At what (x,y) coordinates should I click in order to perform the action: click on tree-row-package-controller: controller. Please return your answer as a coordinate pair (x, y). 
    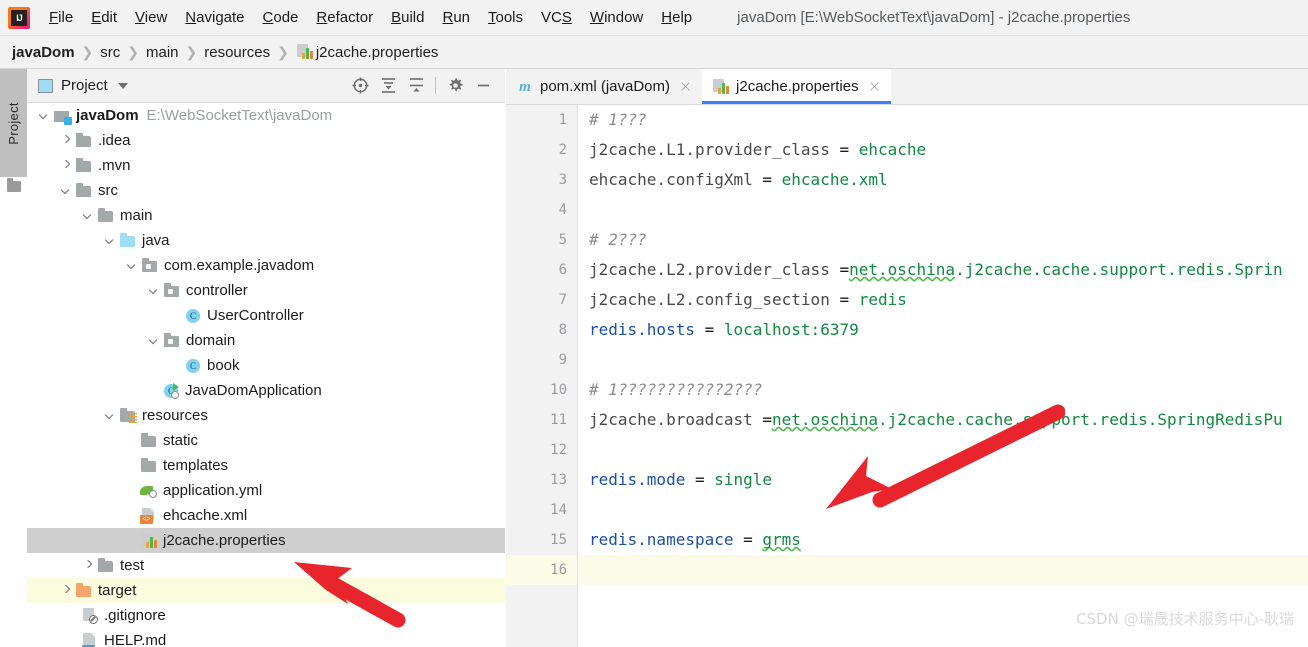
    Looking at the image, I should click on (266, 290).